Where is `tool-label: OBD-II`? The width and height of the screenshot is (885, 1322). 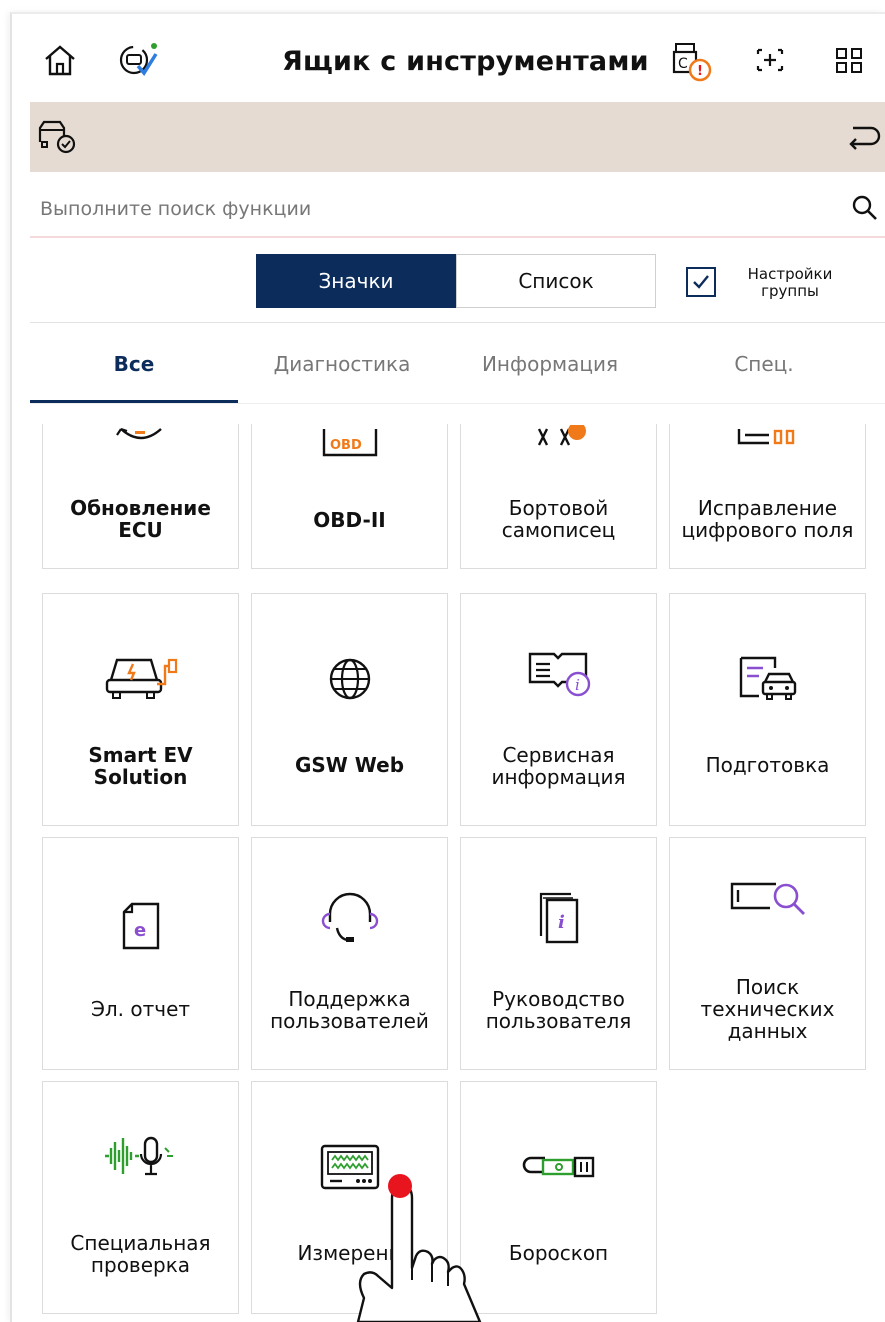
tool-label: OBD-II is located at coordinates (349, 520).